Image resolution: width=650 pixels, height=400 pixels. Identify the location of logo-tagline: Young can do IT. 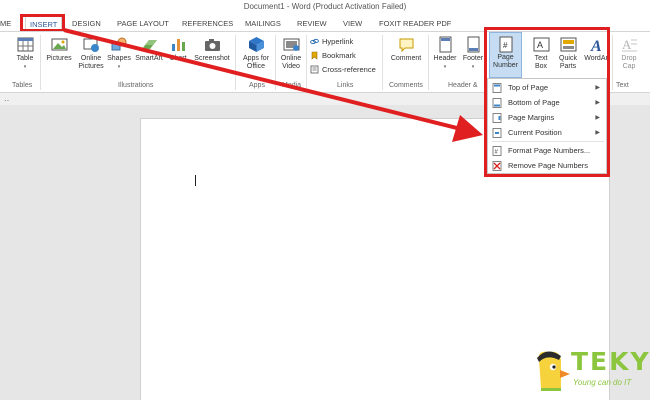
(602, 382).